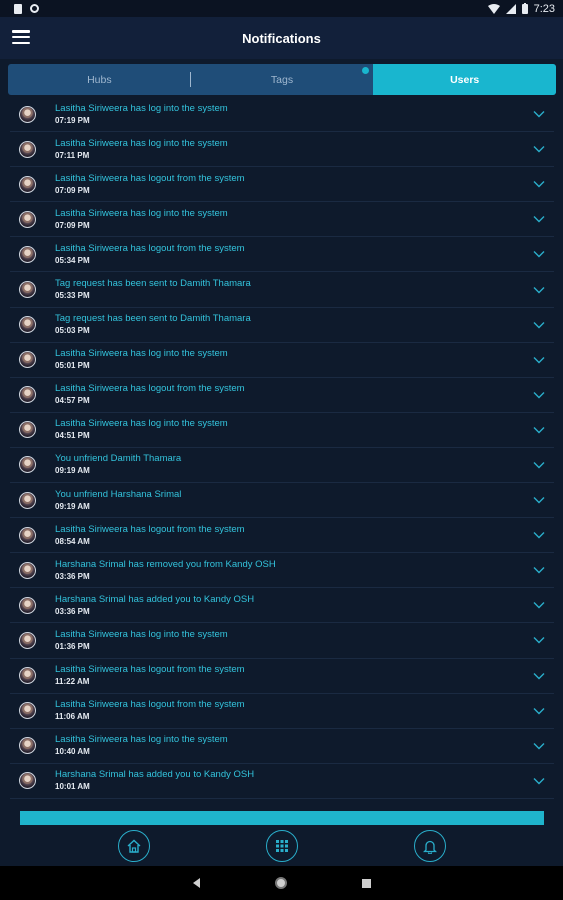 The image size is (563, 900). Describe the element at coordinates (282, 466) in the screenshot. I see `notification-row: You unfriend Damith Thamara 09:19 AM` at that location.